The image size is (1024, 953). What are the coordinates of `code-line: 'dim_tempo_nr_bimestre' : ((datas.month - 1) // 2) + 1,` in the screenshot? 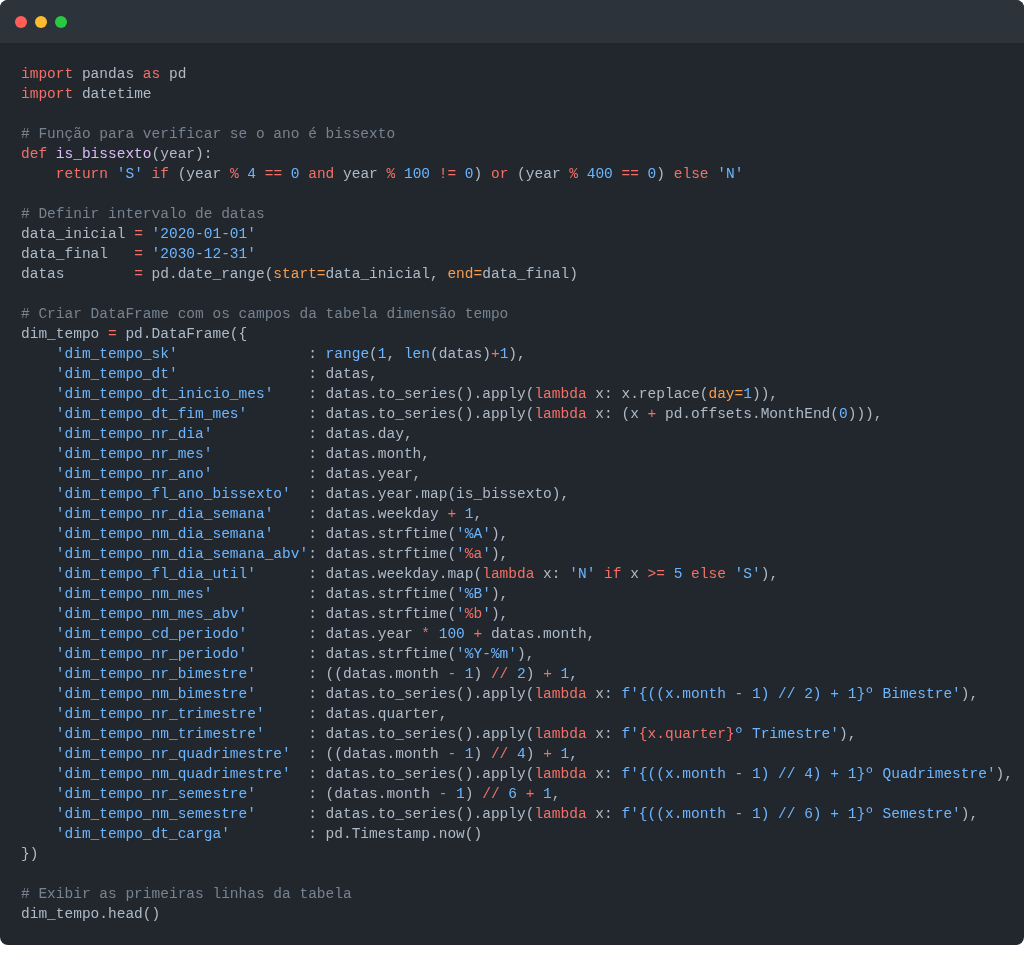 It's located at (316, 674).